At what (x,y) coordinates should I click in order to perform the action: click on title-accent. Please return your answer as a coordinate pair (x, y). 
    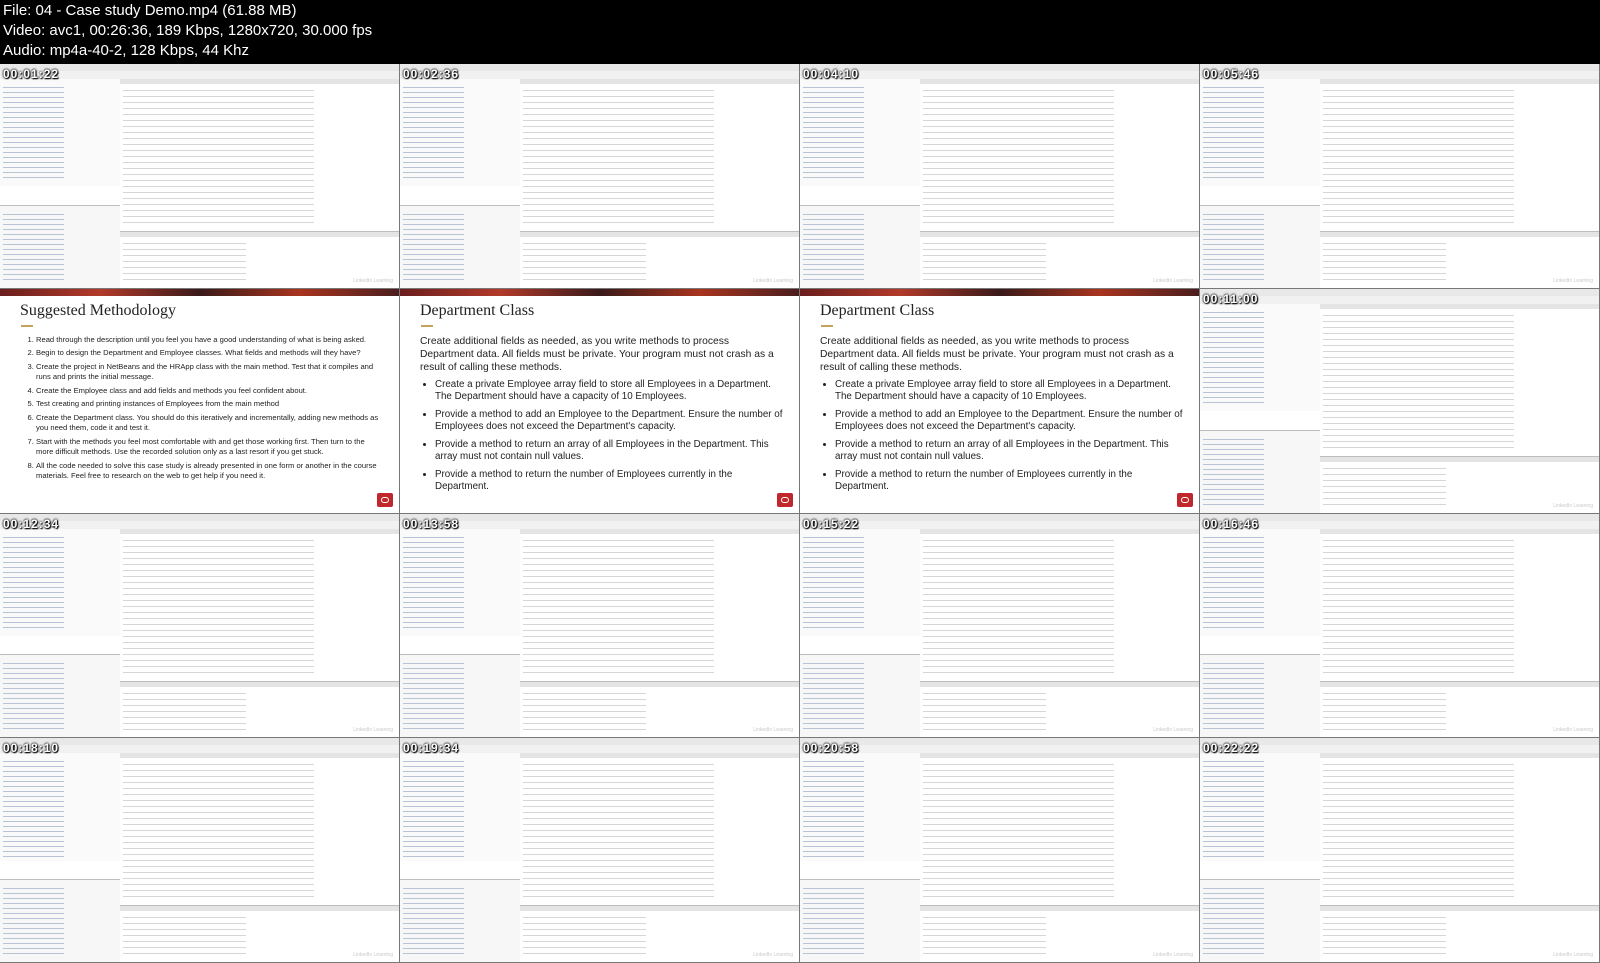
    Looking at the image, I should click on (27, 325).